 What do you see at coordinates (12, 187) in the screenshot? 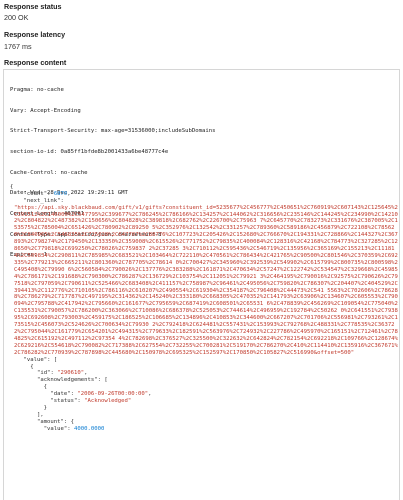
I see `json-open-brace: {` at bounding box center [12, 187].